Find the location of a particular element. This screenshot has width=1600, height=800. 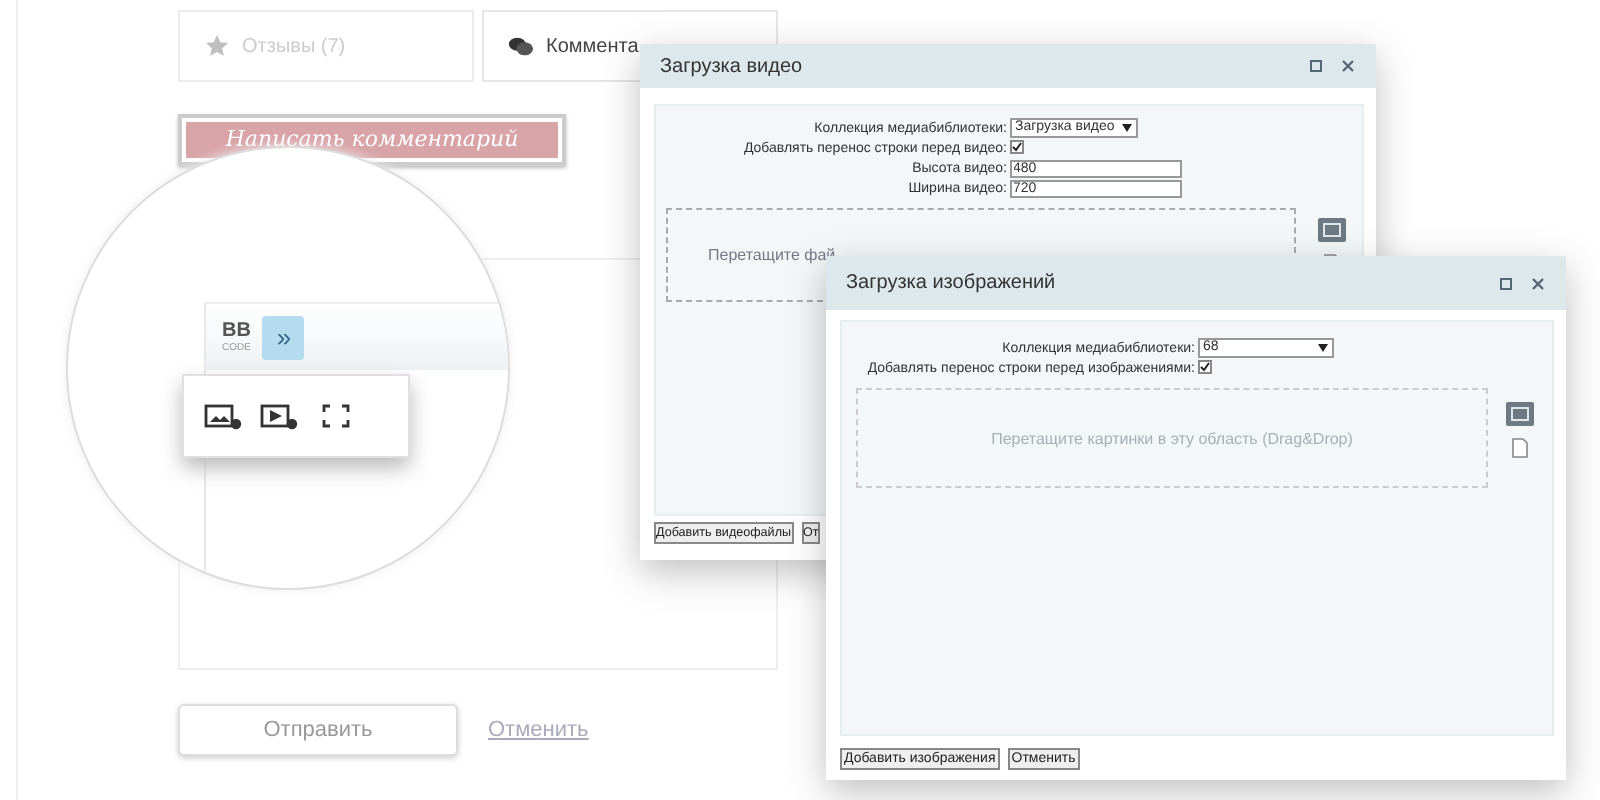

dialog-title: Загрузка изображений is located at coordinates (952, 283).